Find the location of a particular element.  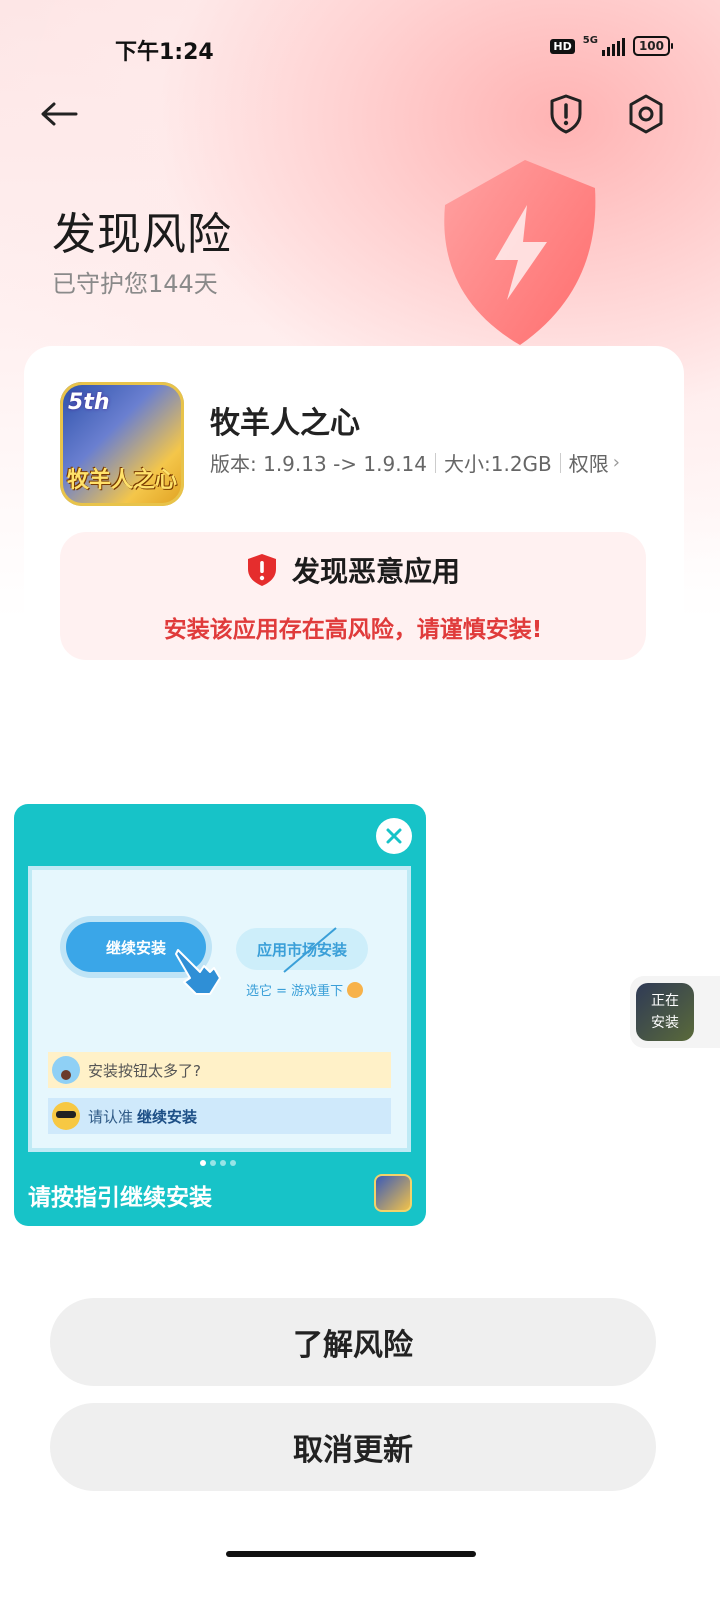

status-icons: HD 5G 100 is located at coordinates (612, 46).